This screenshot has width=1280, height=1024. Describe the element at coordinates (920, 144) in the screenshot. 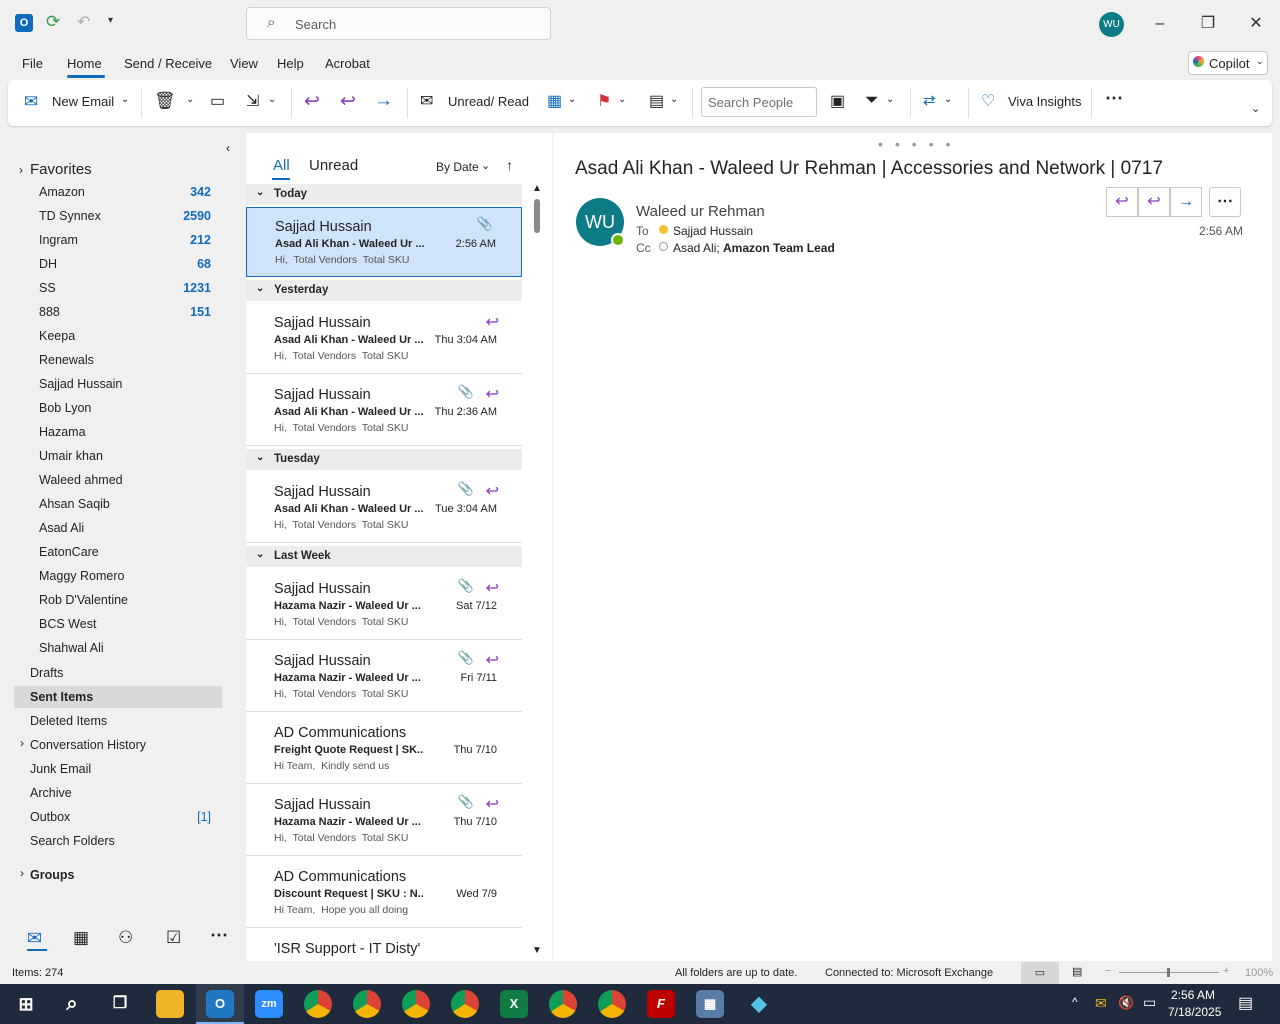

I see `pane-drag-handle: •••••` at that location.